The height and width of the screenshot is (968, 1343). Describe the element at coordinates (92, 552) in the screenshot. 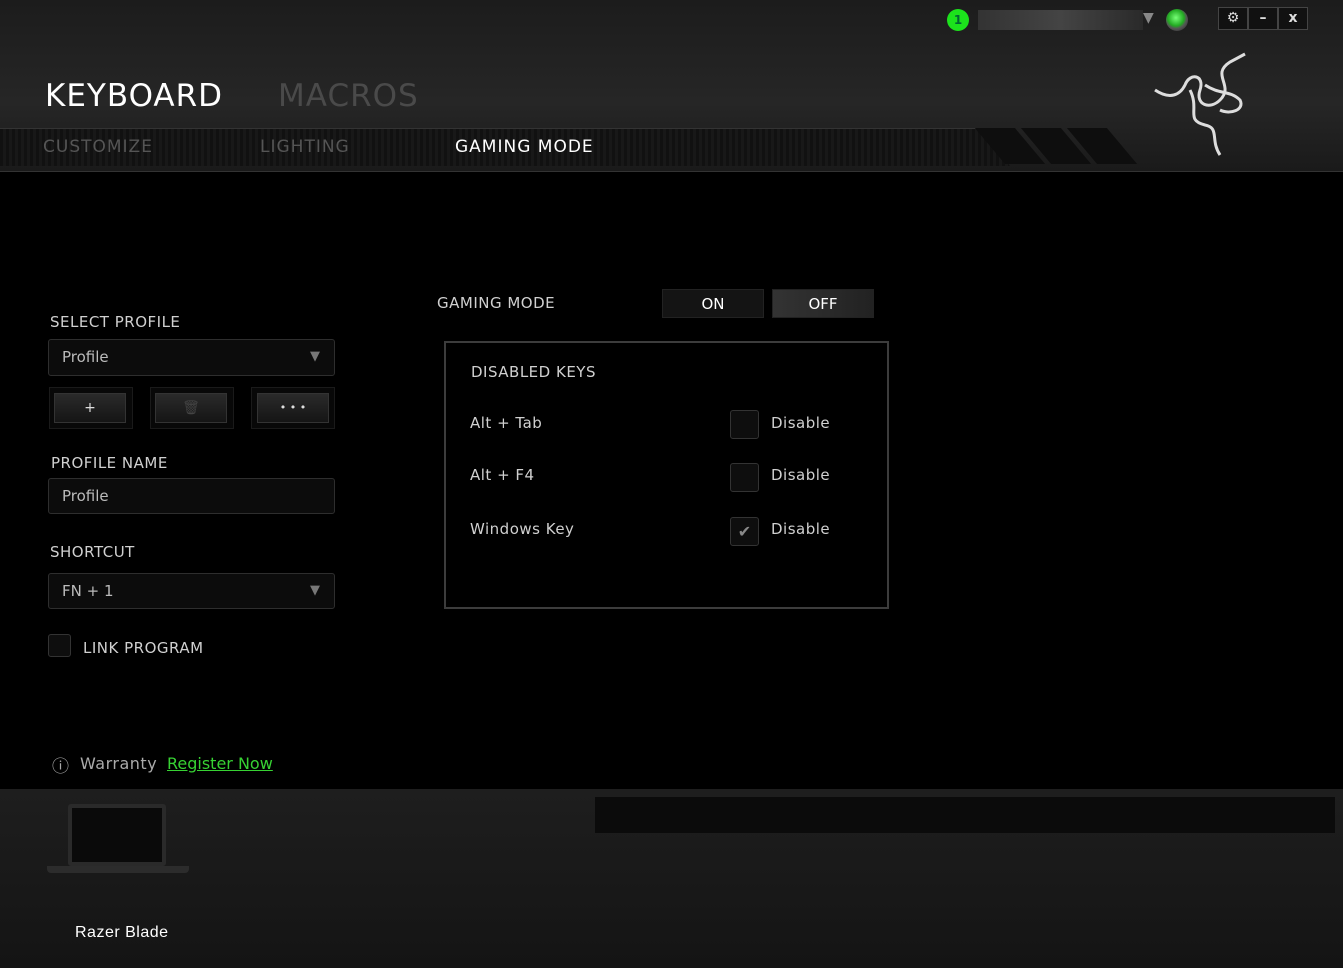

I see `shortcut-label: SHORTCUT` at that location.